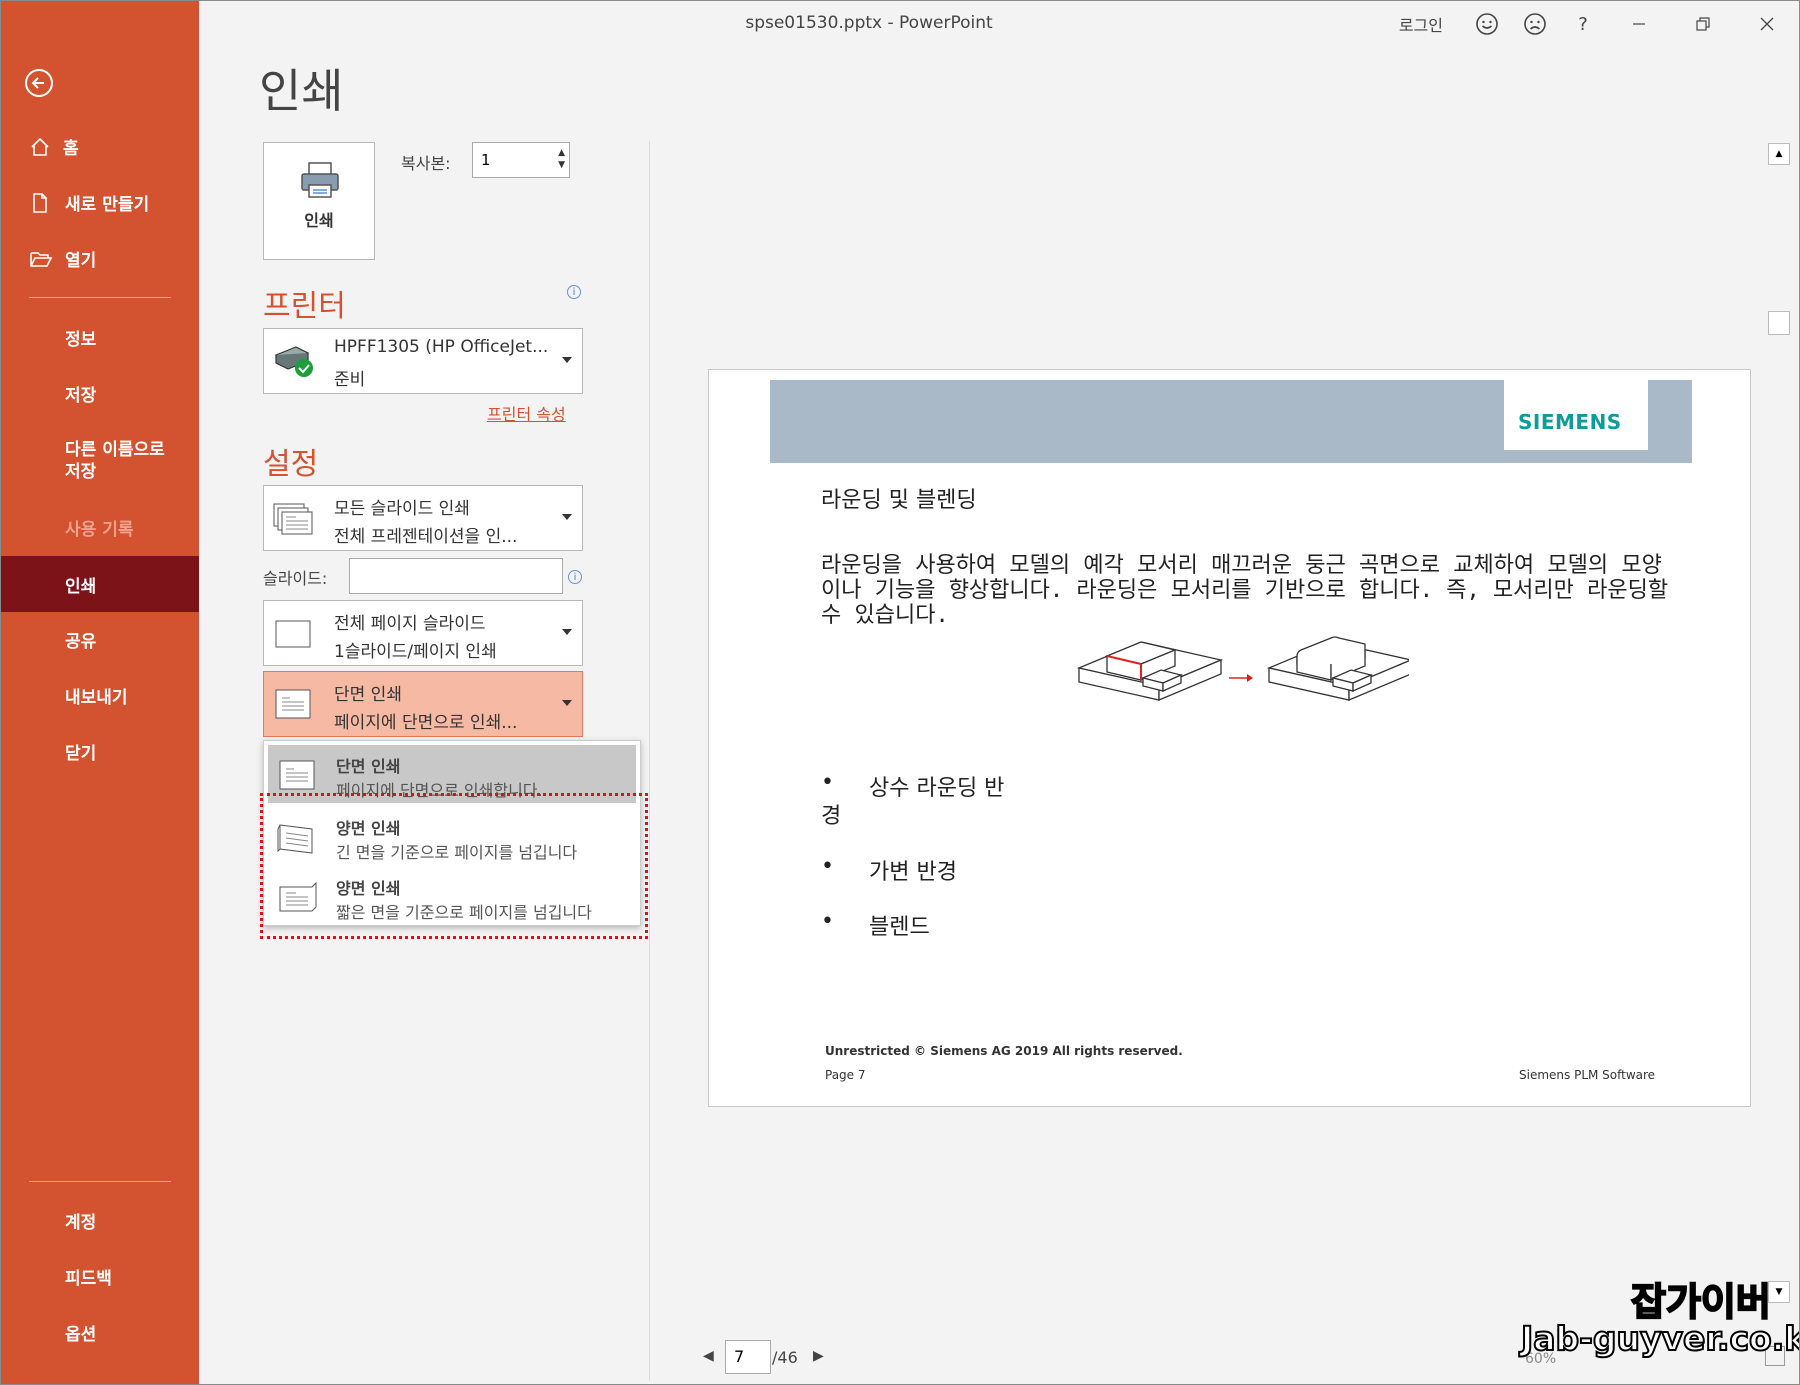  Describe the element at coordinates (1660, 1338) in the screenshot. I see `watermark-url: Jab-guyver.co.kr` at that location.